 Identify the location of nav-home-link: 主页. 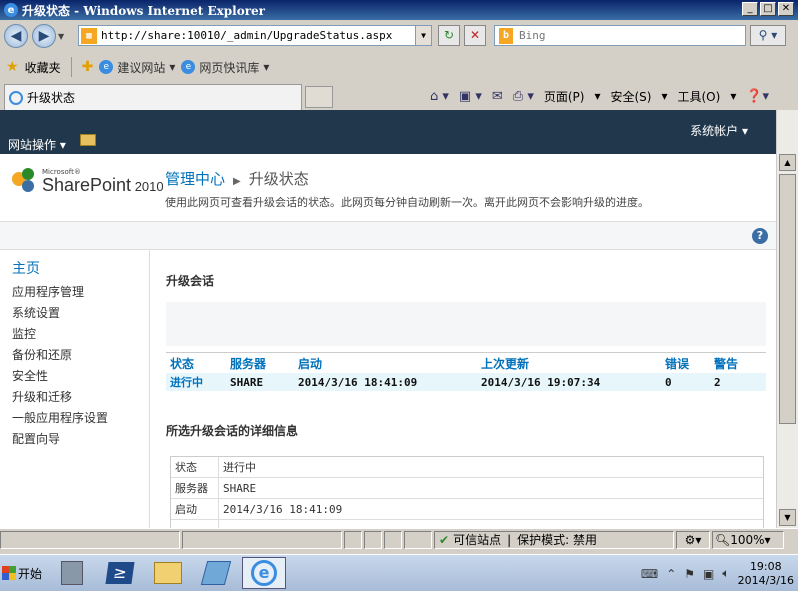
(80, 268).